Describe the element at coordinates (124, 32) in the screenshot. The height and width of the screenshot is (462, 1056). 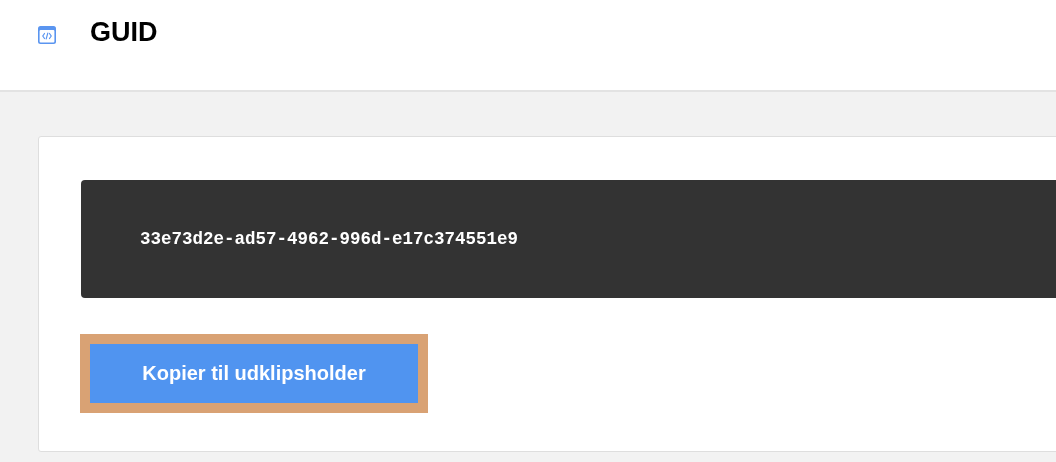
I see `page-title: GUID` at that location.